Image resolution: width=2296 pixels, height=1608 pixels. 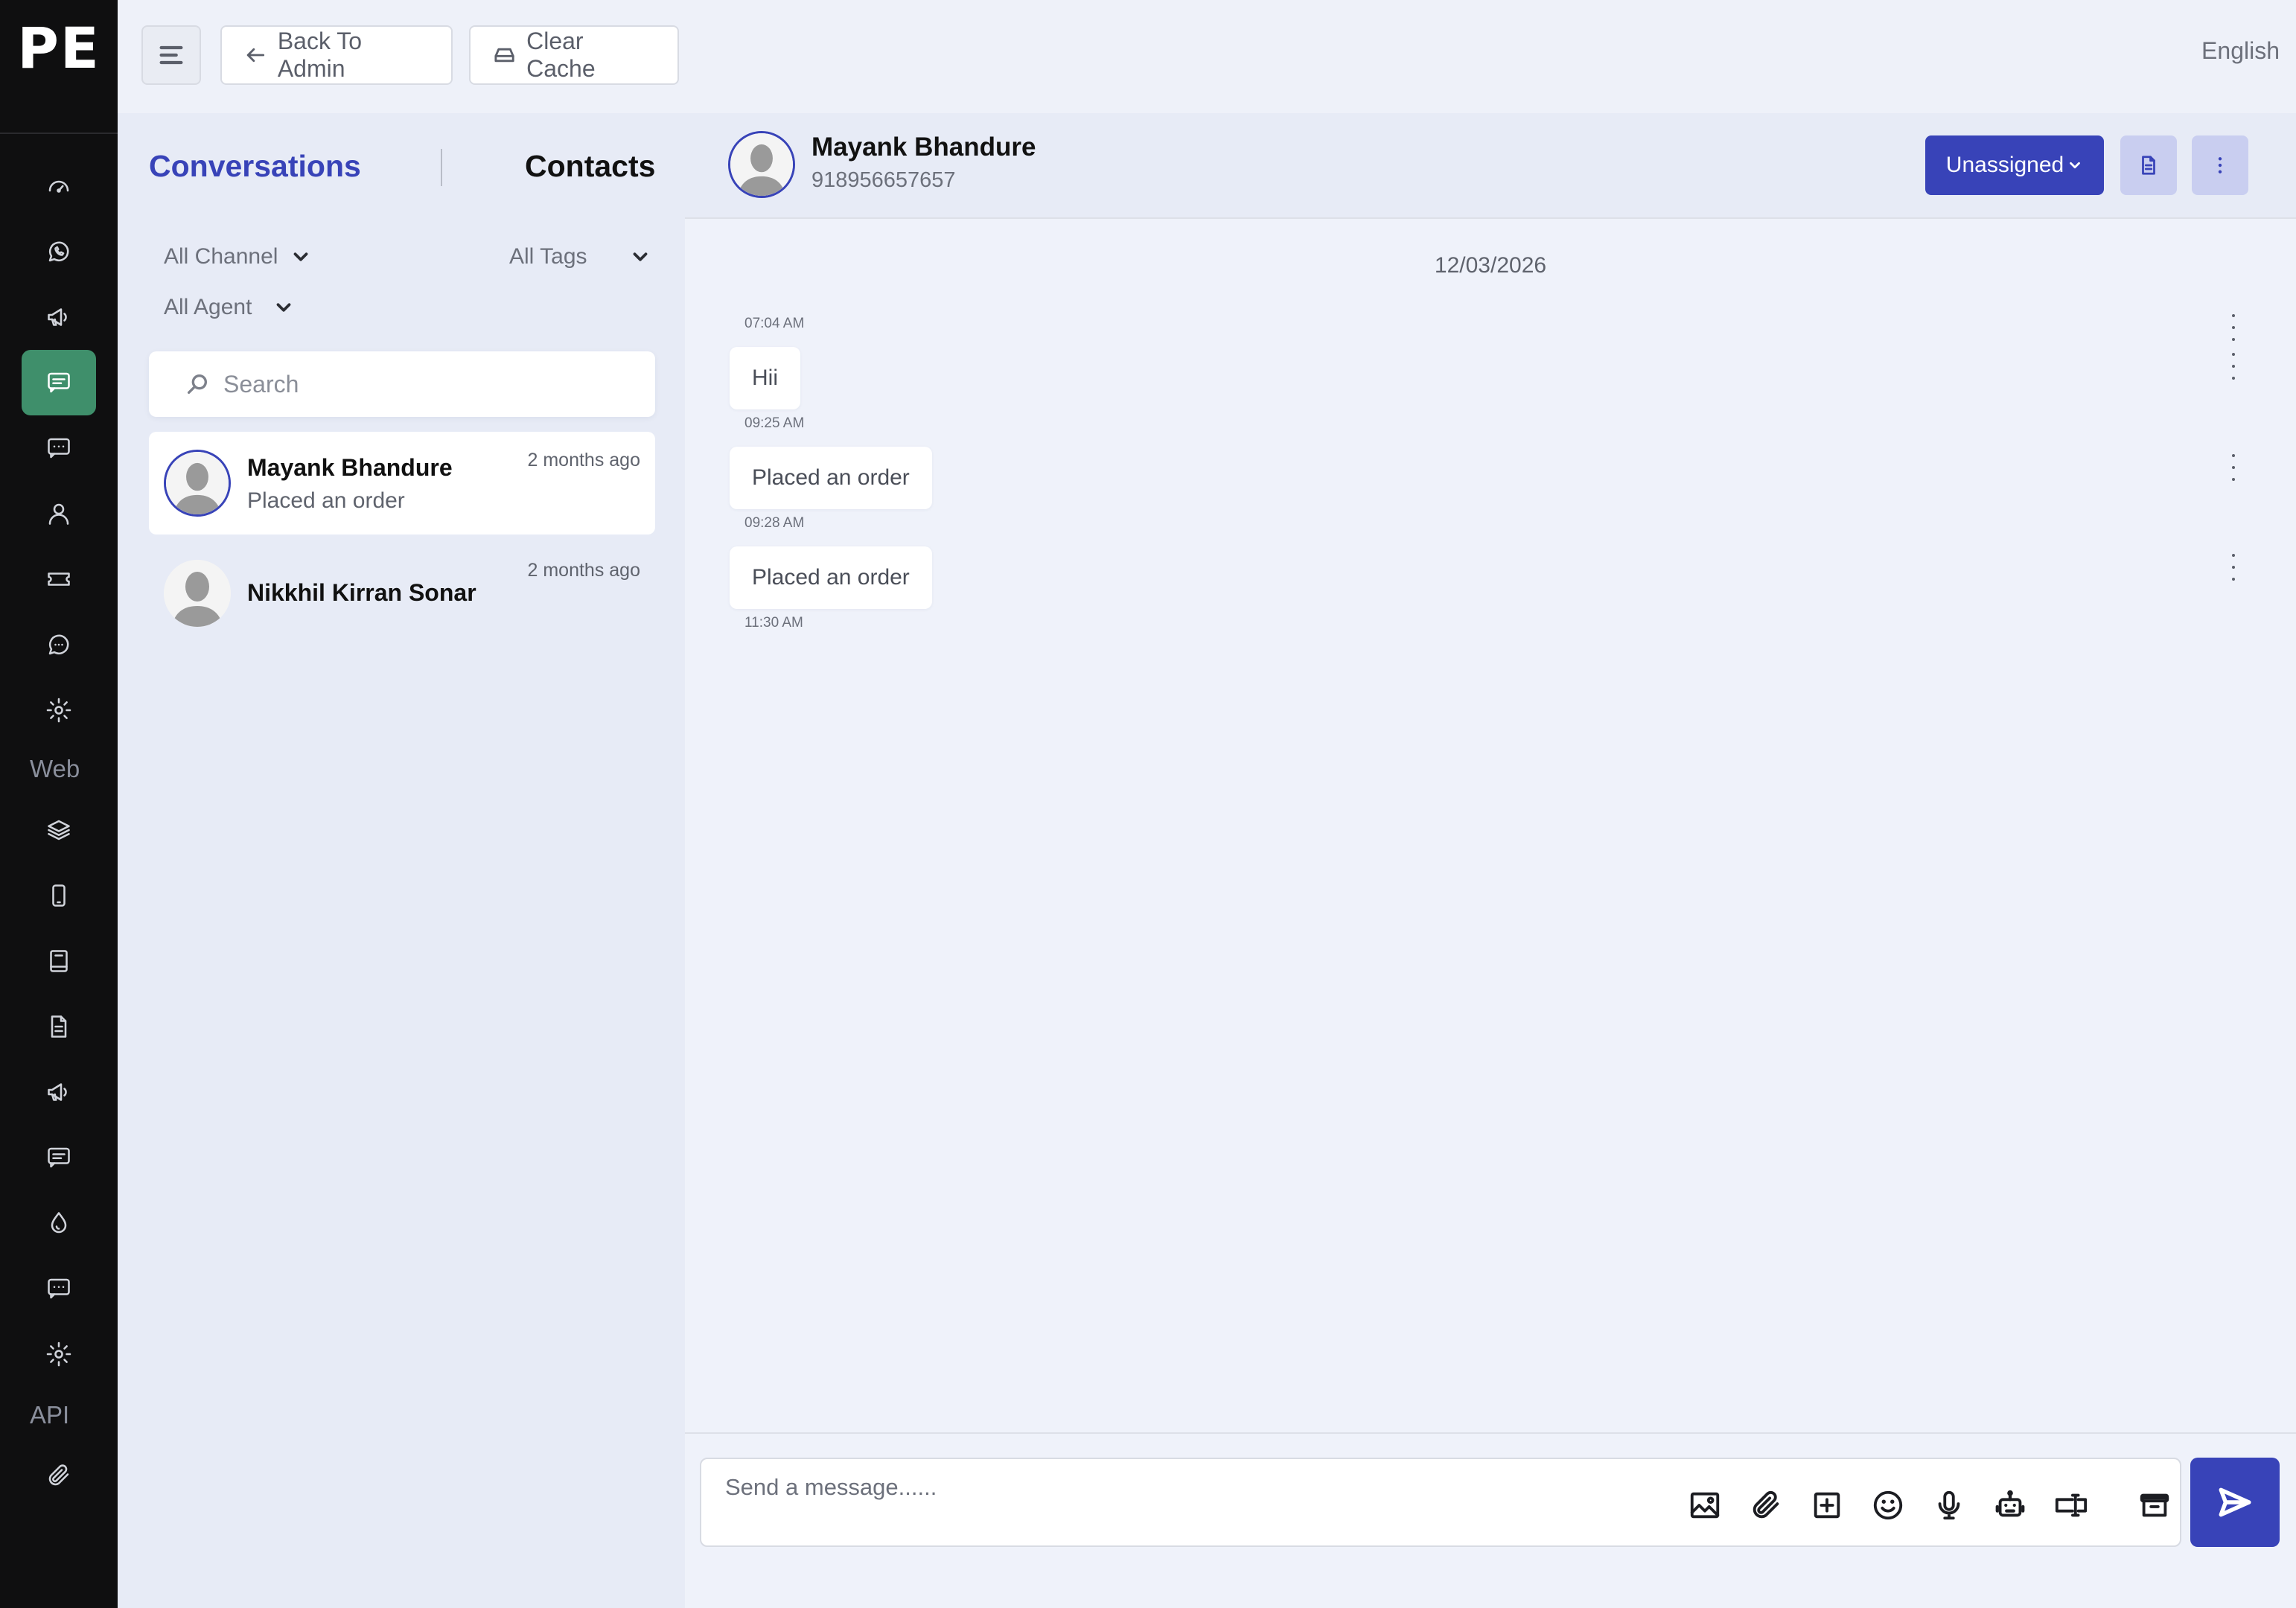 I want to click on sidebar-item-campaigns, so click(x=59, y=317).